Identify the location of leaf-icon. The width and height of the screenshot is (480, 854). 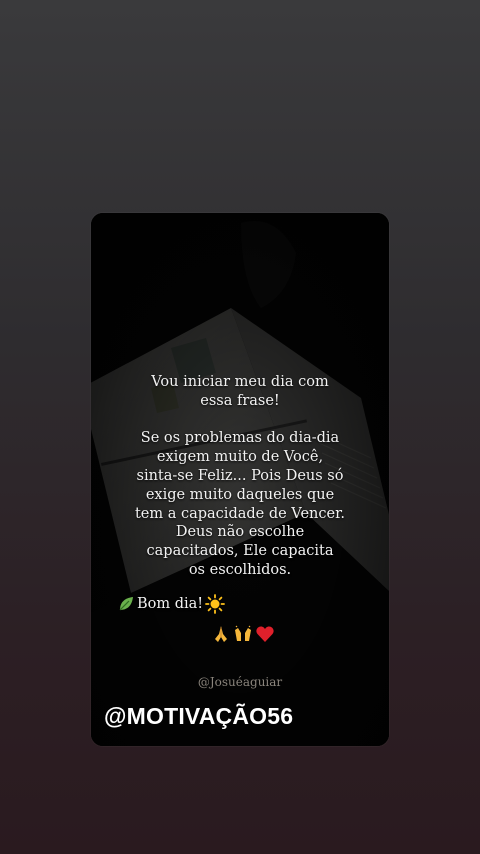
(126, 604).